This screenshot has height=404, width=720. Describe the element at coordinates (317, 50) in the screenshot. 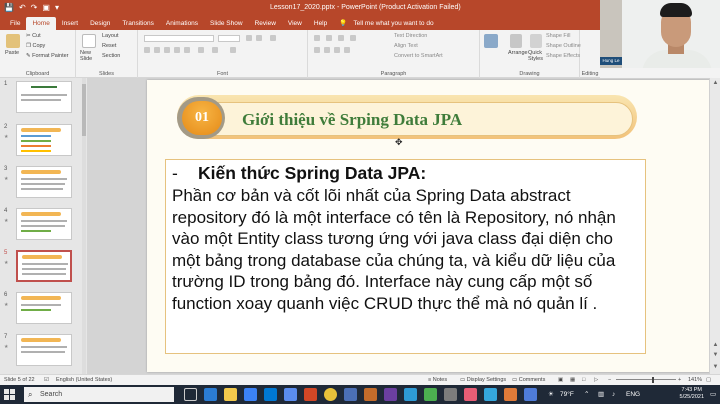

I see `align-left-icon` at that location.